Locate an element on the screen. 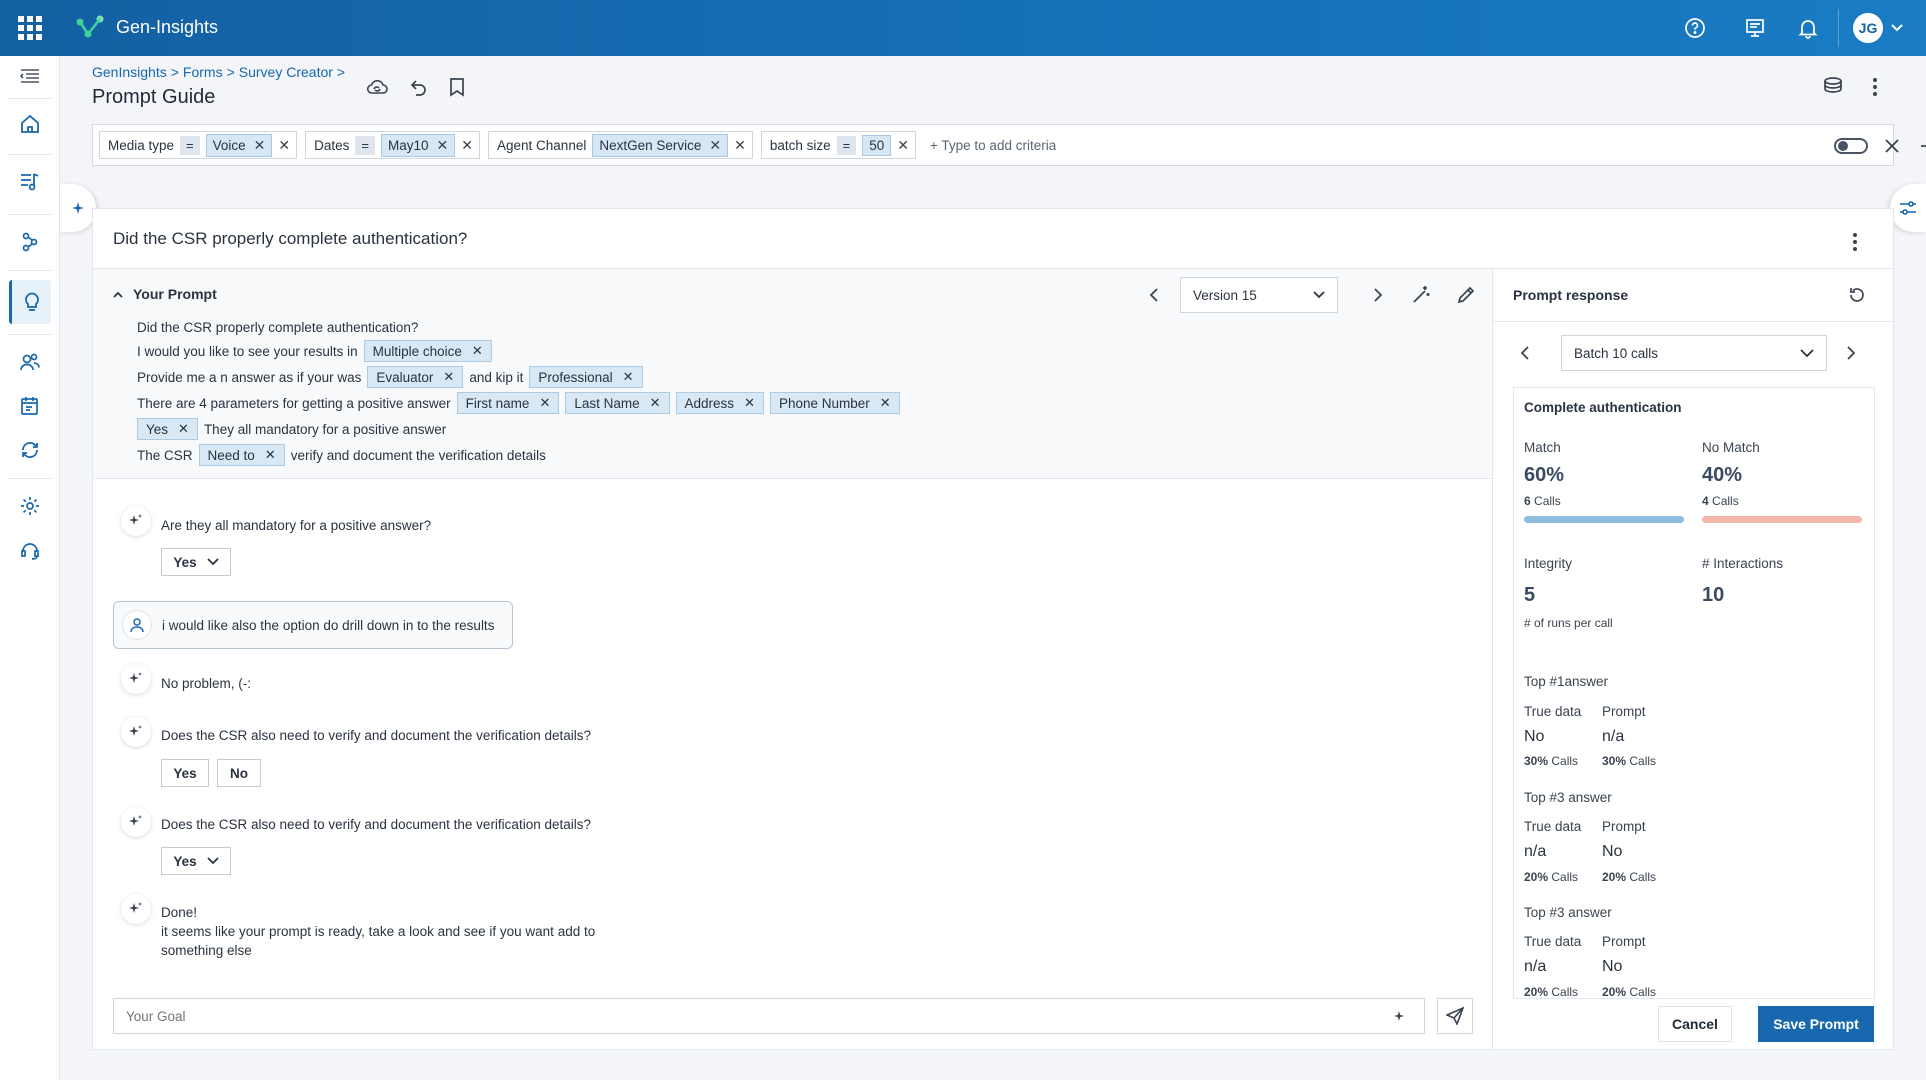 The width and height of the screenshot is (1926, 1080). avatar: JG is located at coordinates (1868, 28).